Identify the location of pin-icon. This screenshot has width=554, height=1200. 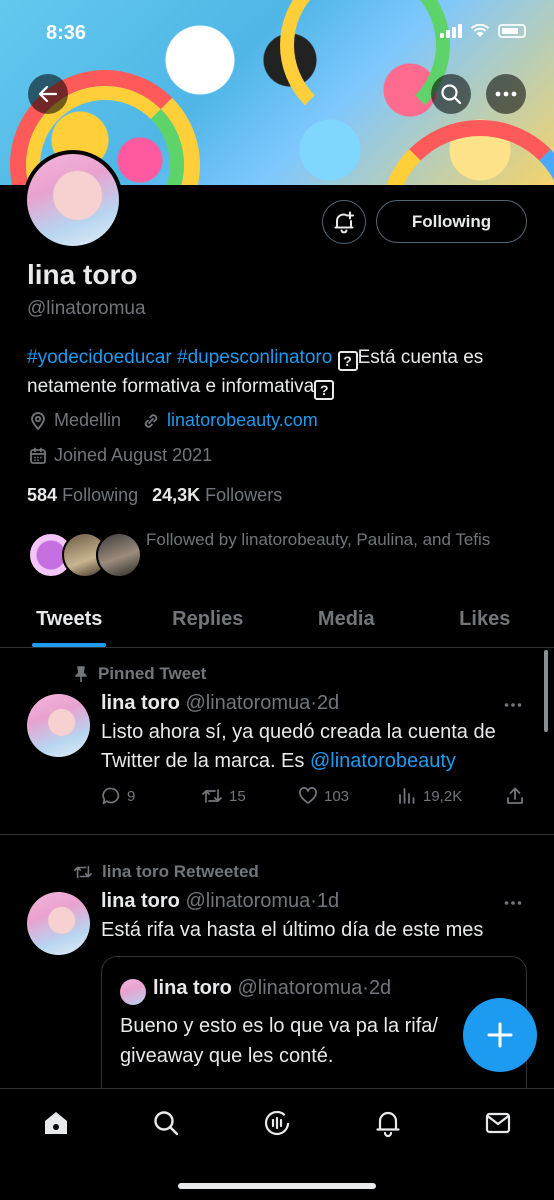
(81, 674).